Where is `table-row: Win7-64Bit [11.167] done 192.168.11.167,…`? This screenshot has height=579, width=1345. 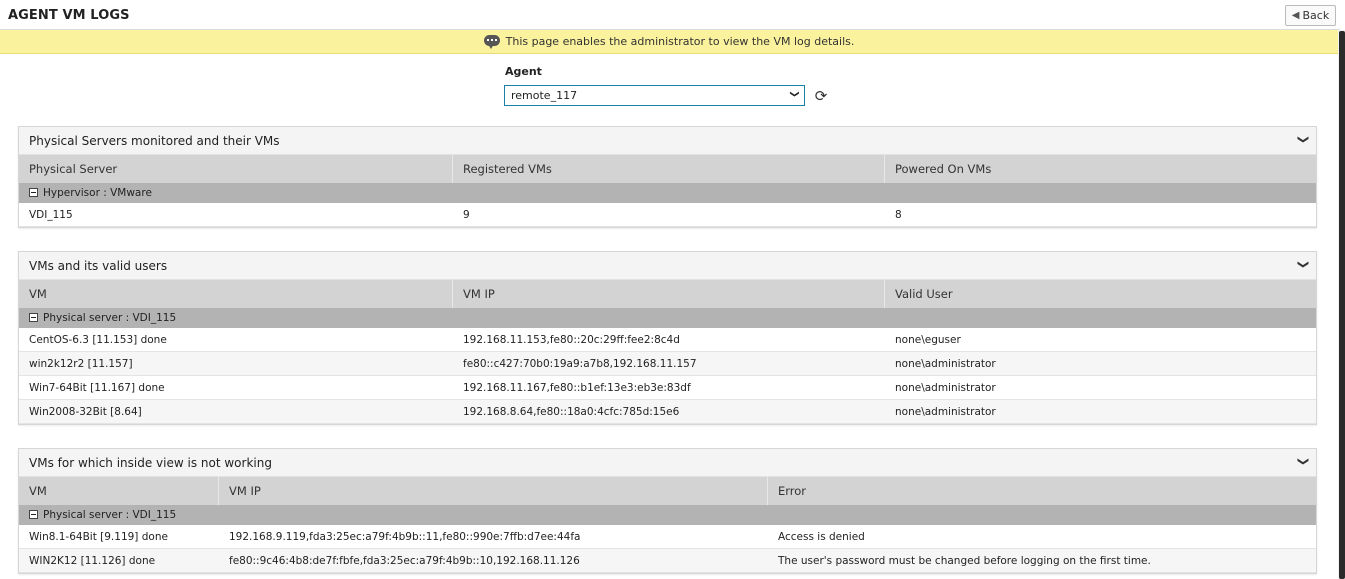
table-row: Win7-64Bit [11.167] done 192.168.11.167,… is located at coordinates (667, 388).